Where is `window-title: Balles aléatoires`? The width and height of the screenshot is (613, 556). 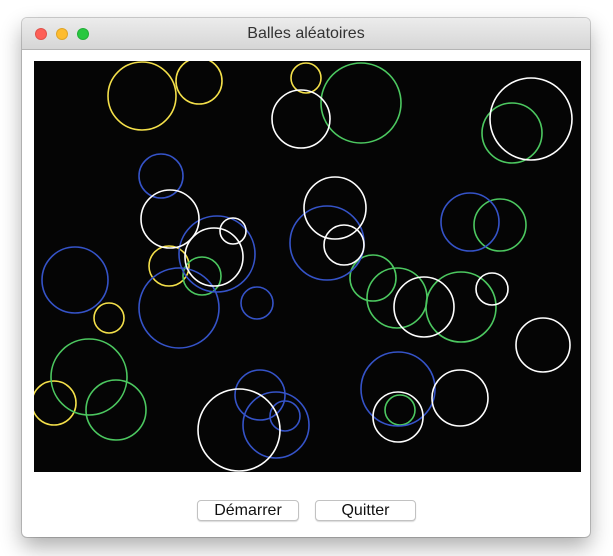
window-title: Balles aléatoires is located at coordinates (306, 33).